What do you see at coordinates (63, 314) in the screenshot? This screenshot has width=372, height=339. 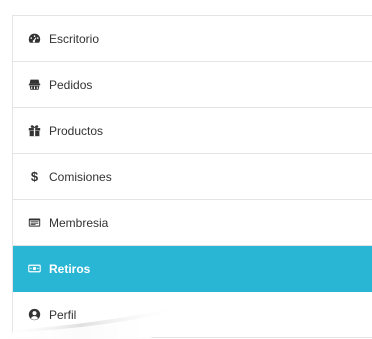 I see `menu-item-label: Perfil` at bounding box center [63, 314].